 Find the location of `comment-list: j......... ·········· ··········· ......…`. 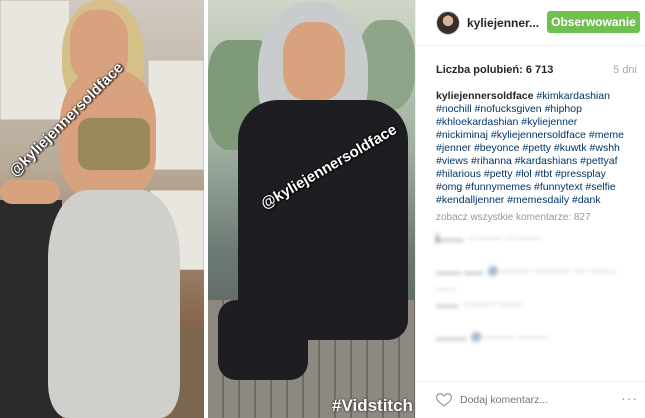

comment-list: j......... ·········· ··········· ......… is located at coordinates (534, 294).